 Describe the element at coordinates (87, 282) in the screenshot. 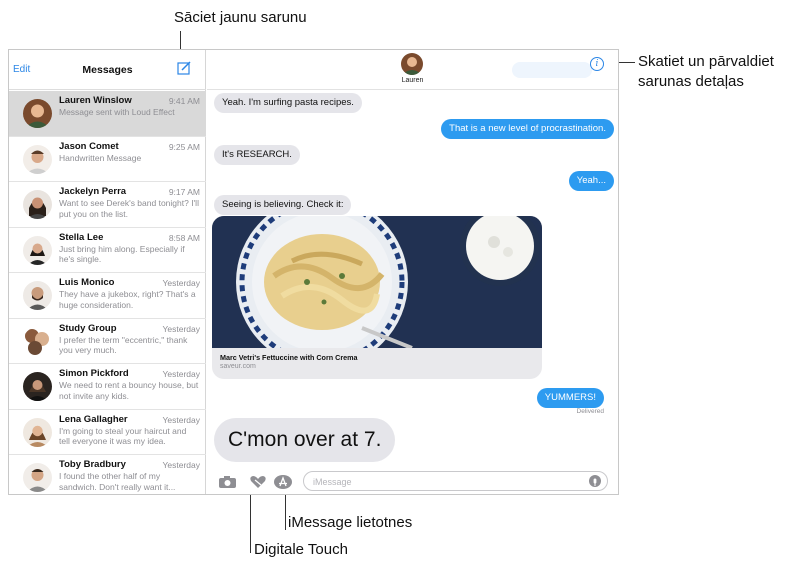

I see `conversation-name: Luis Monico` at that location.